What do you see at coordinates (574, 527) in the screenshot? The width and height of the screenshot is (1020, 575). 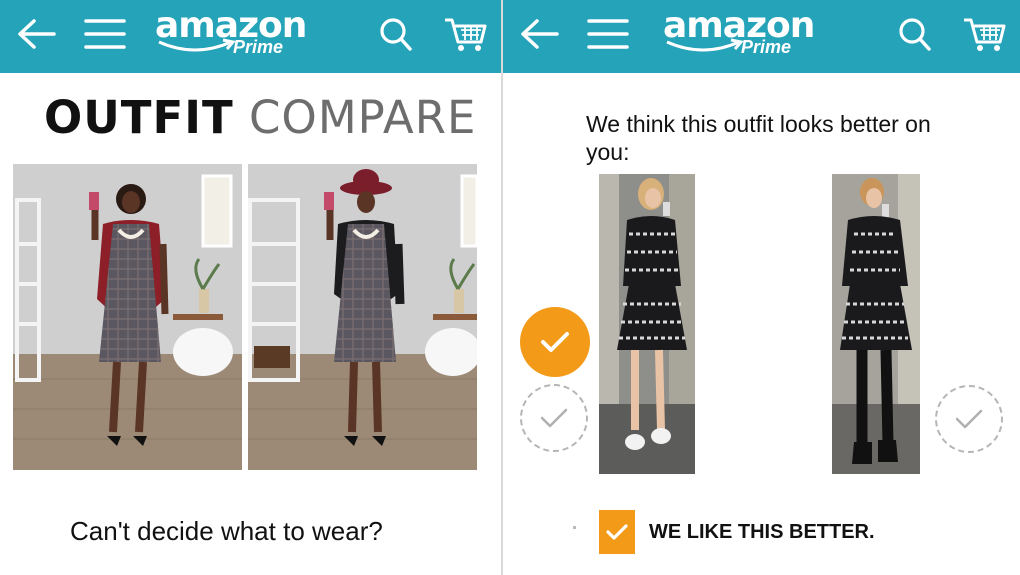 I see `divider-dot` at bounding box center [574, 527].